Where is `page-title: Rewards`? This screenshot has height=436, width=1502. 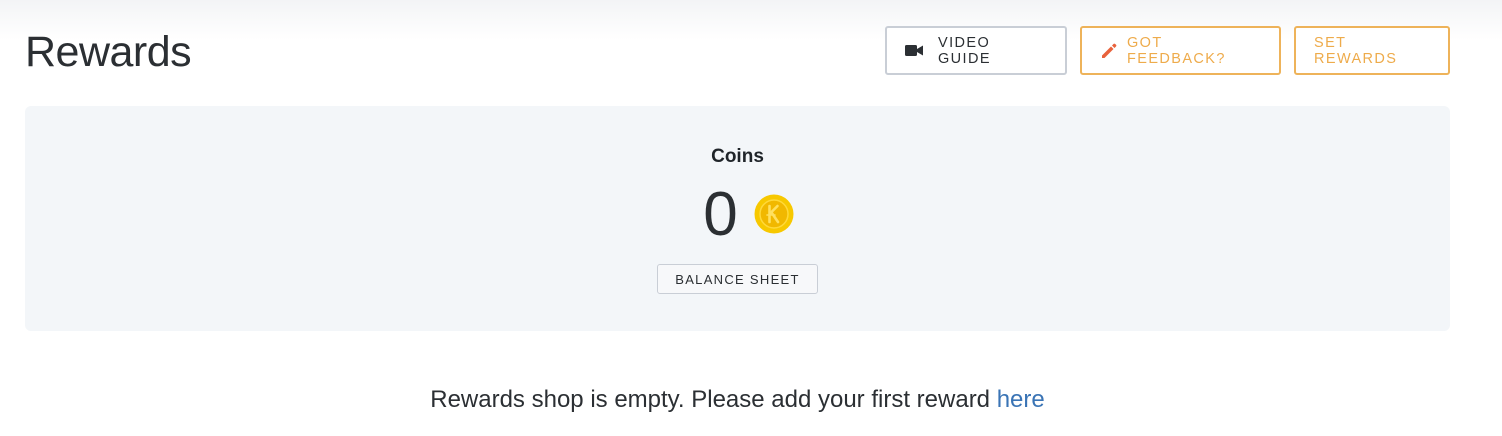 page-title: Rewards is located at coordinates (108, 52).